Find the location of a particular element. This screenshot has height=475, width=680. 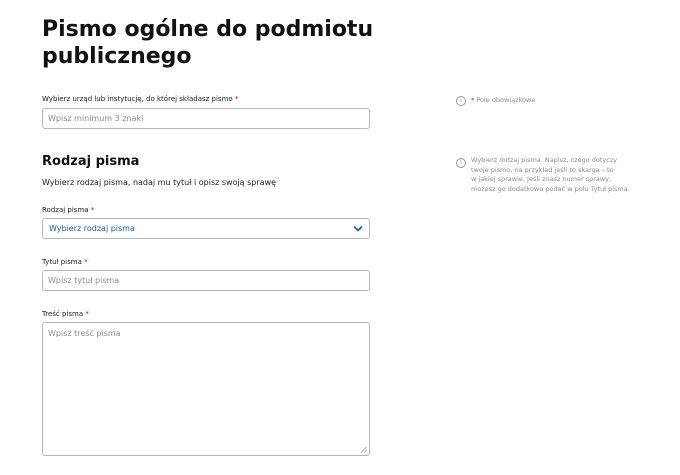

letter-type-selected-value: Wybierz rodzaj pisma is located at coordinates (92, 228).